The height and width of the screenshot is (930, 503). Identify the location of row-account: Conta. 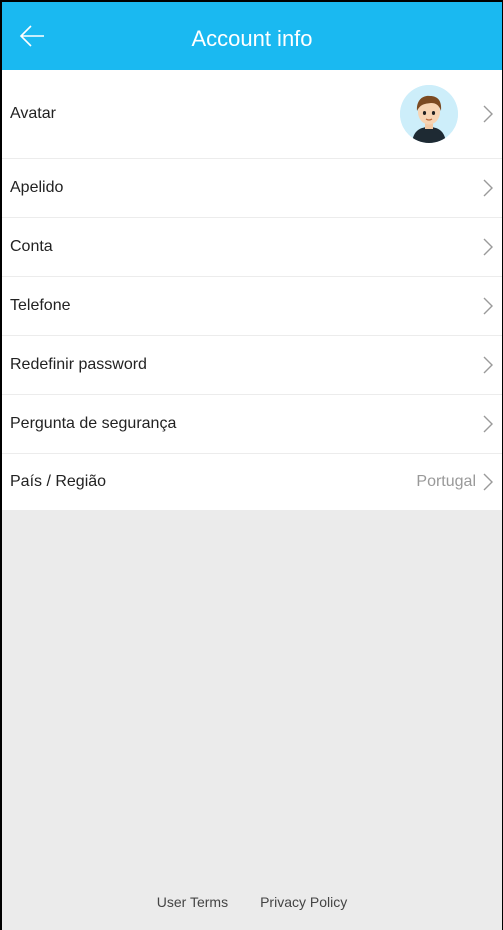
(252, 247).